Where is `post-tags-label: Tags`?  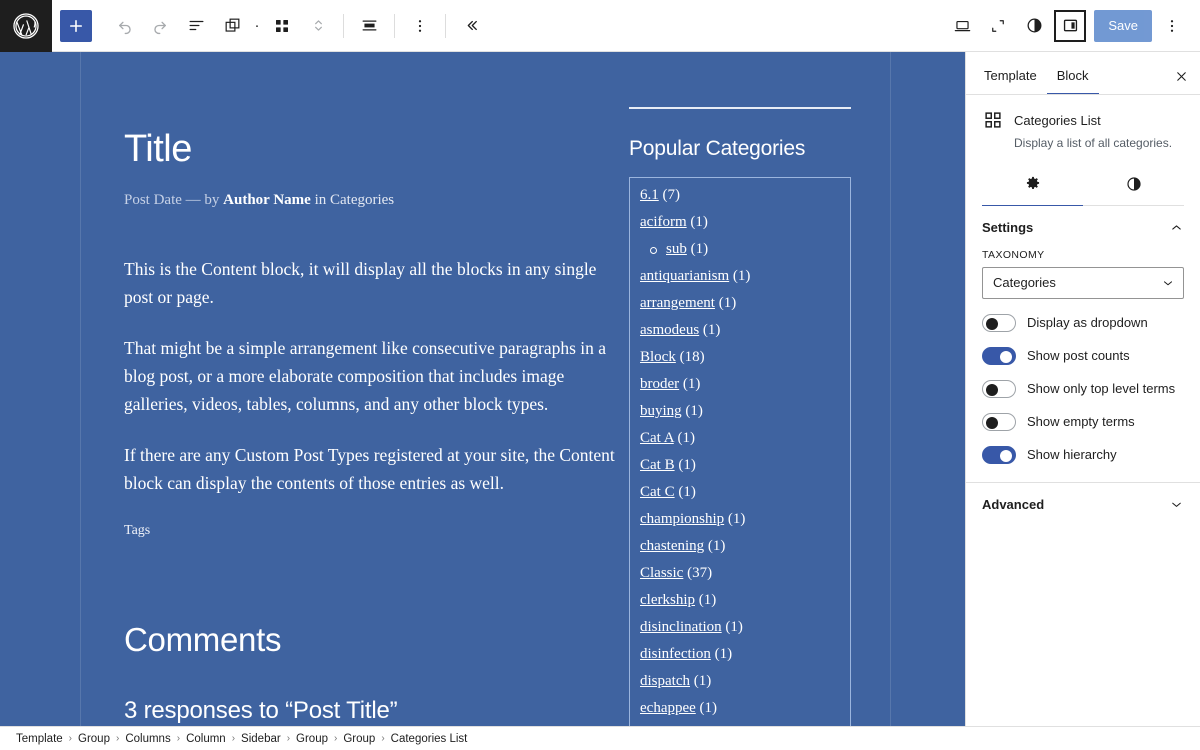 post-tags-label: Tags is located at coordinates (374, 531).